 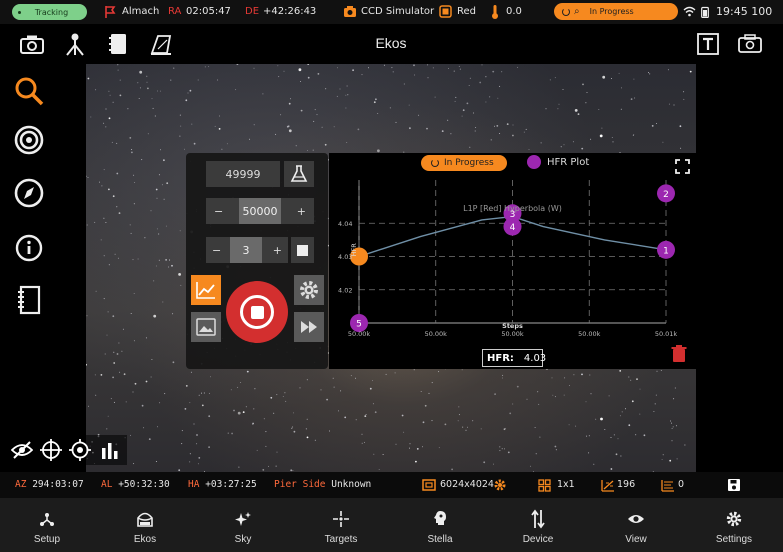 I want to click on target-name: Almach, so click(x=141, y=11).